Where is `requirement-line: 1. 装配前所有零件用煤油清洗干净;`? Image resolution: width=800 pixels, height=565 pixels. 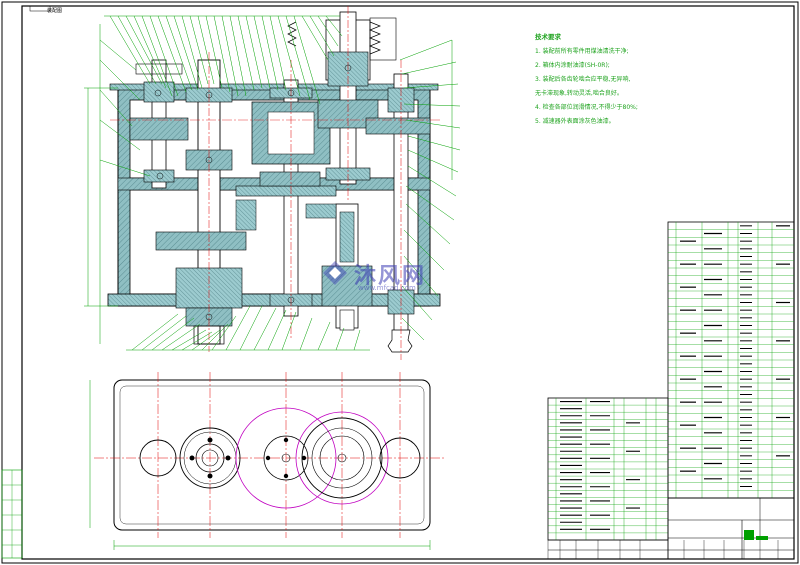 requirement-line: 1. 装配前所有零件用煤油清洗干净; is located at coordinates (582, 51).